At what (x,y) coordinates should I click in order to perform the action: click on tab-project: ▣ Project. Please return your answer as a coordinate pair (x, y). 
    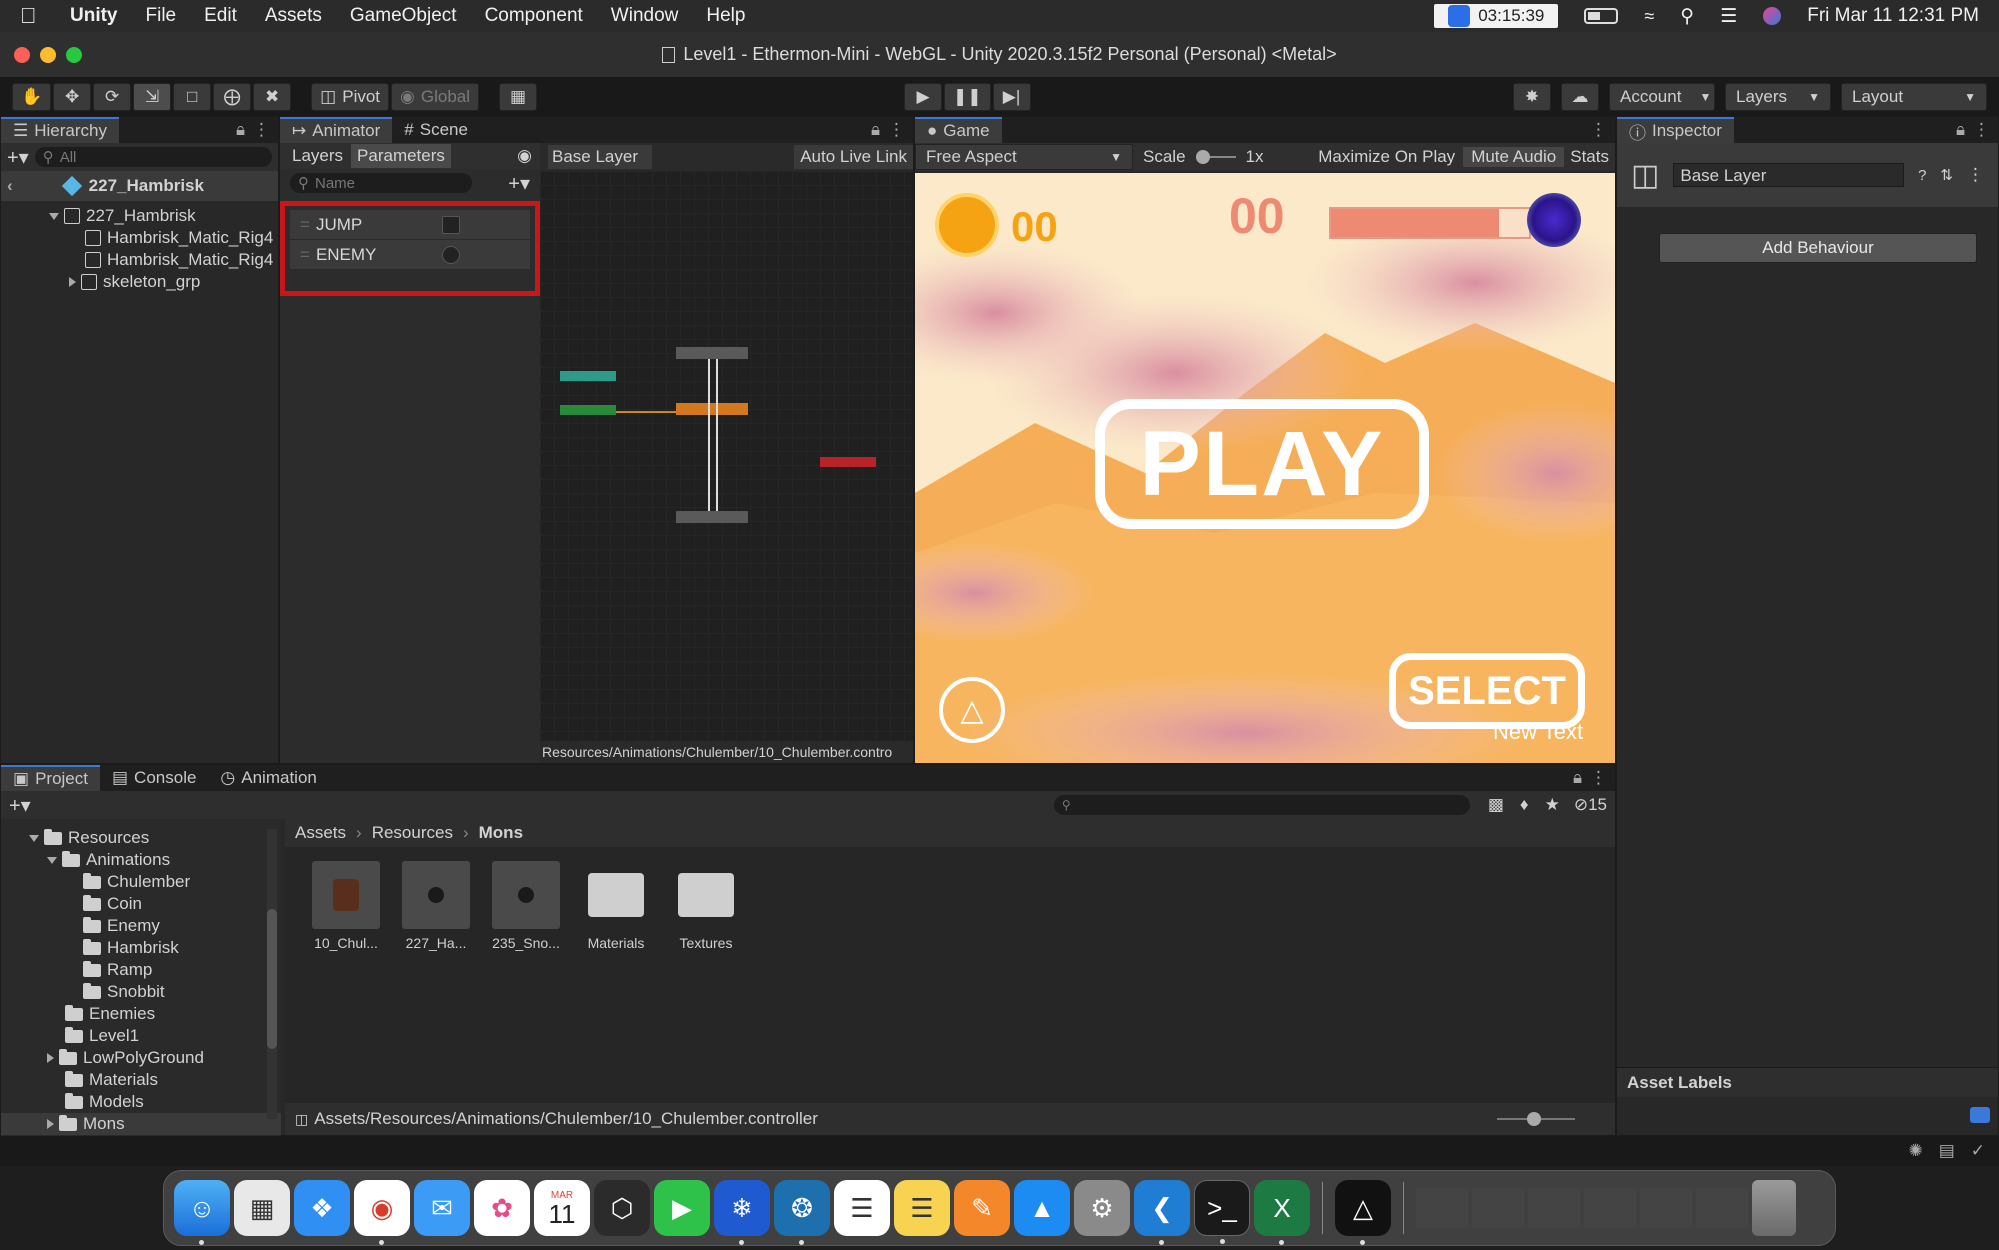
    Looking at the image, I should click on (50, 778).